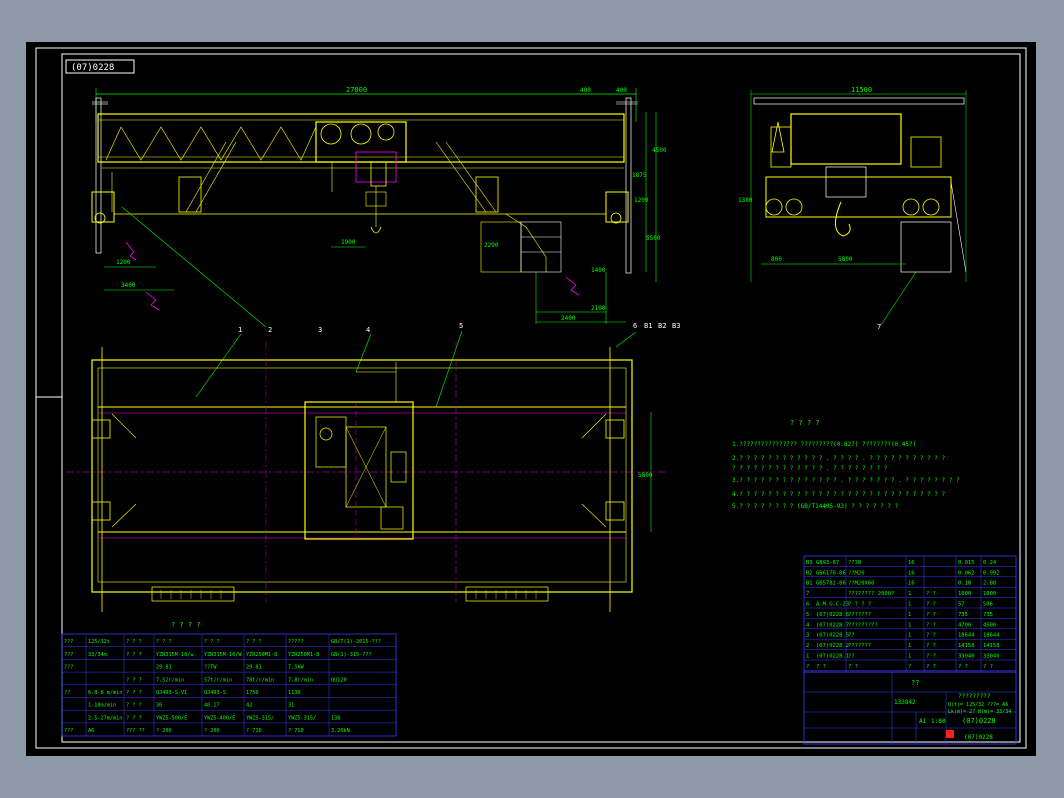 This screenshot has width=1064, height=798. What do you see at coordinates (832, 636) in the screenshot?
I see `parts-cell: (07)0228.5` at bounding box center [832, 636].